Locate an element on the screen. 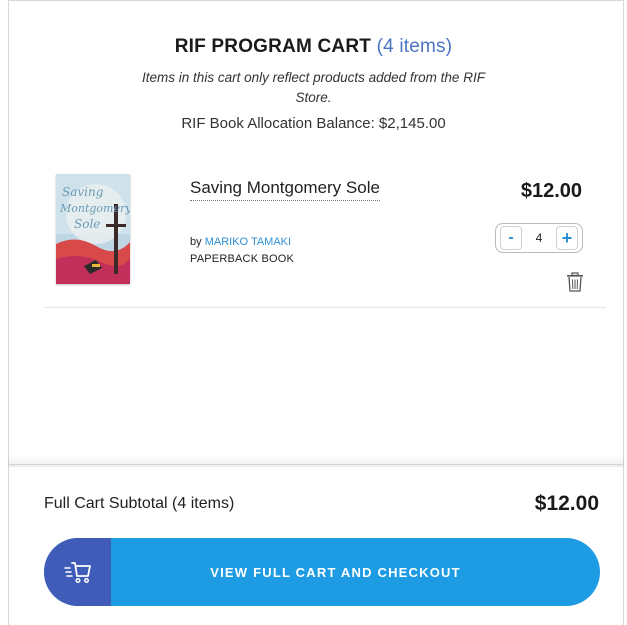 Image resolution: width=627 pixels, height=625 pixels. cover-word-saving: Saving is located at coordinates (83, 192).